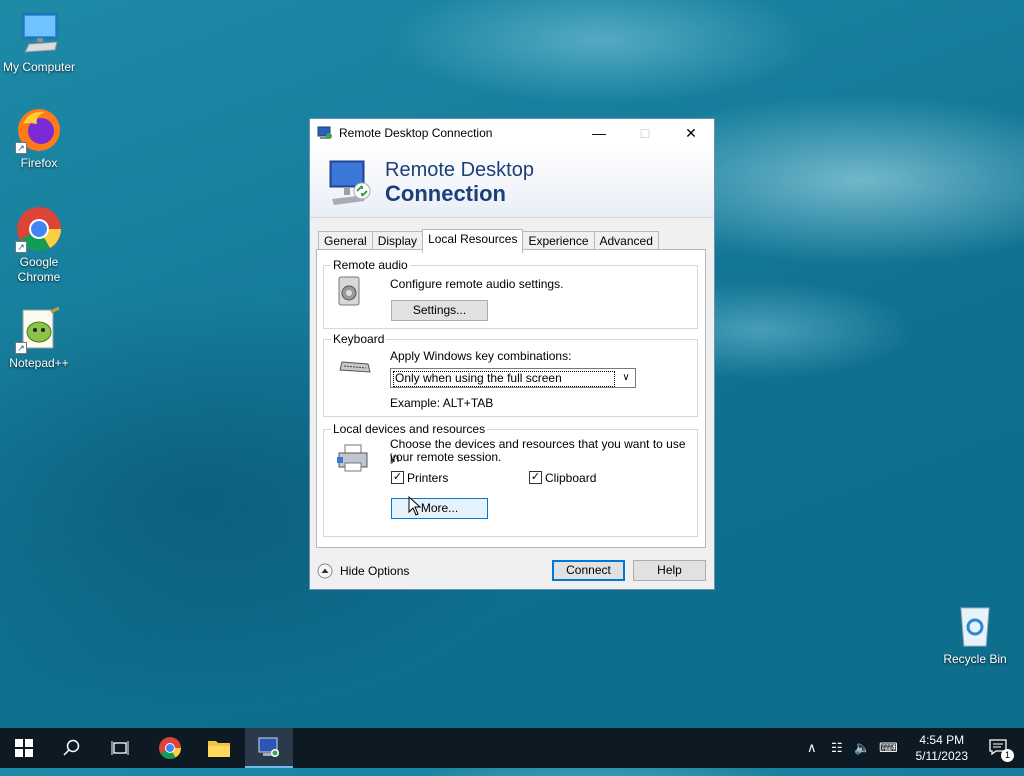 This screenshot has height=776, width=1024. I want to click on search-button, so click(72, 748).